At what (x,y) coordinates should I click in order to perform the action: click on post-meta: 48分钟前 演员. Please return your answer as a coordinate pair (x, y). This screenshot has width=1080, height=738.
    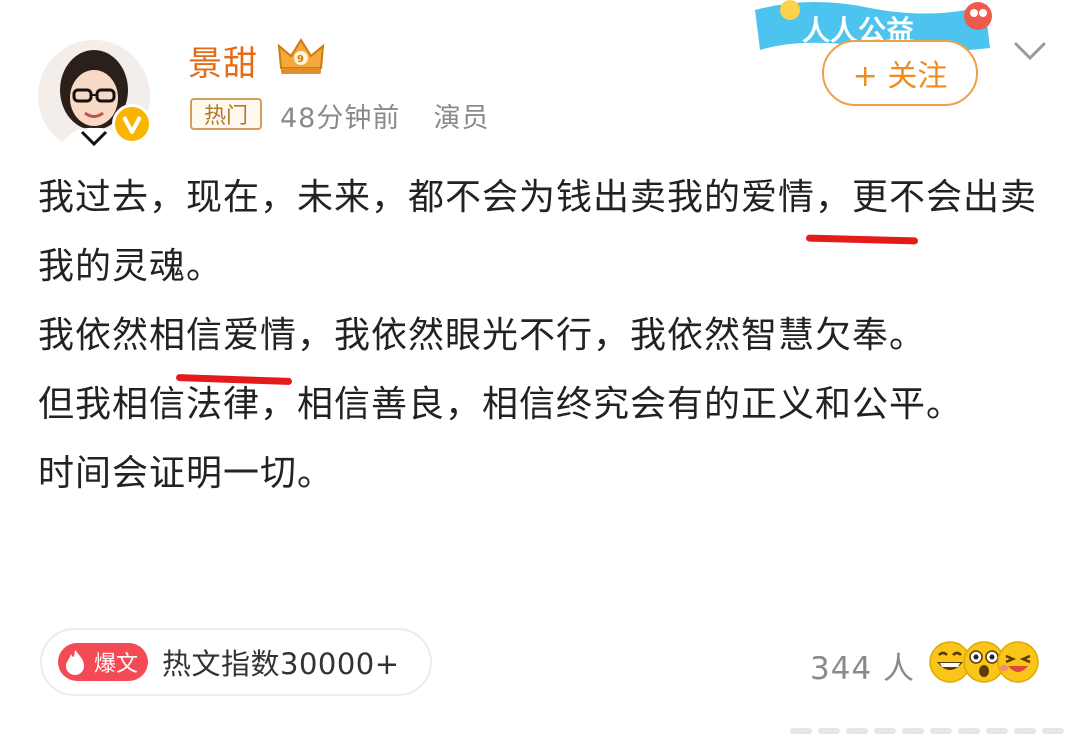
    Looking at the image, I should click on (385, 115).